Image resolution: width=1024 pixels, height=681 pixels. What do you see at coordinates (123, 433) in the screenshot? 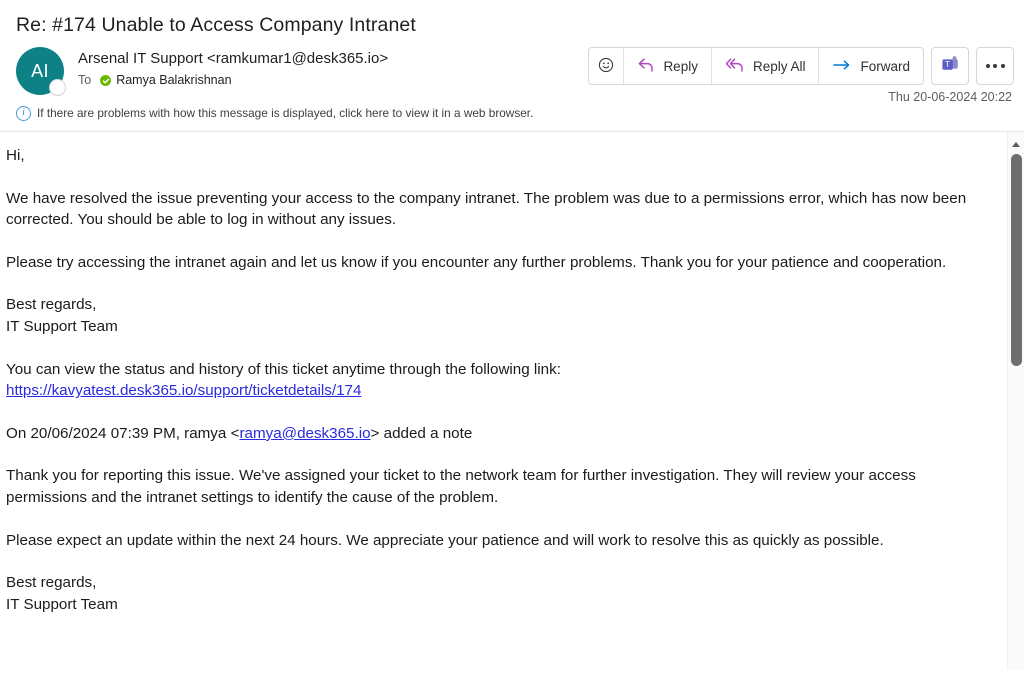
I see `note-header-prefix: On 20/06/2024 07:39 PM, ramya <` at bounding box center [123, 433].